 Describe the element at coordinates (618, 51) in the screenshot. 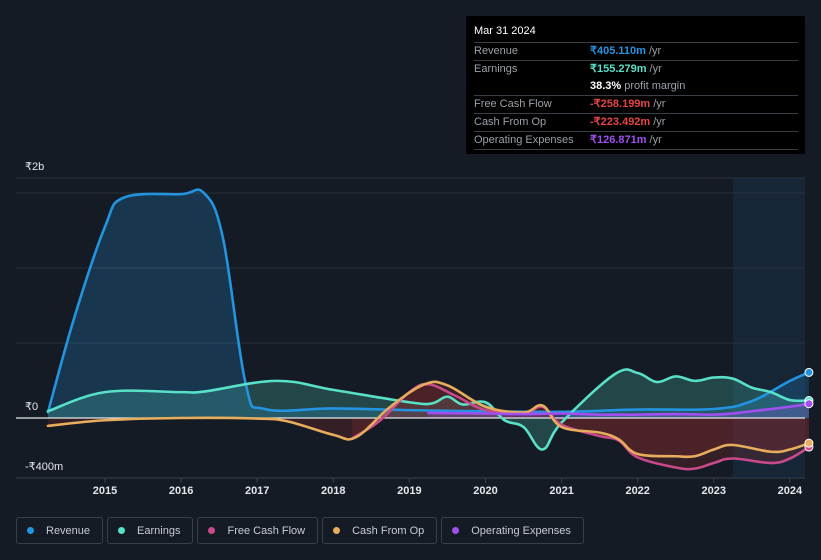

I see `tooltip-value: ₹405.110m` at that location.